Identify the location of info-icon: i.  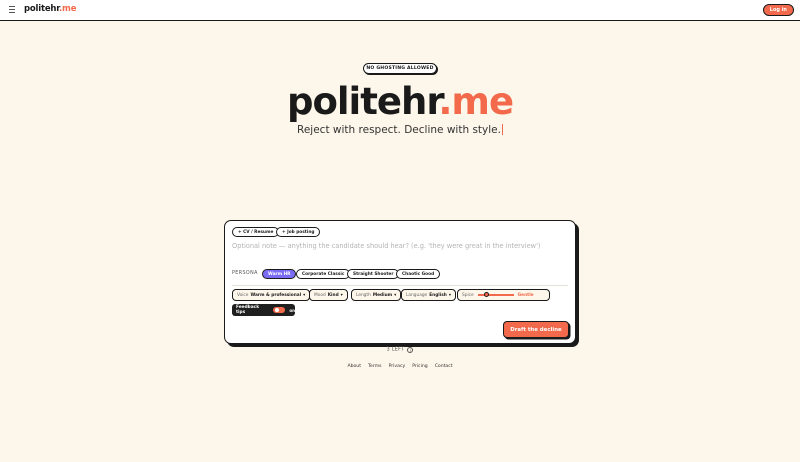
(410, 350).